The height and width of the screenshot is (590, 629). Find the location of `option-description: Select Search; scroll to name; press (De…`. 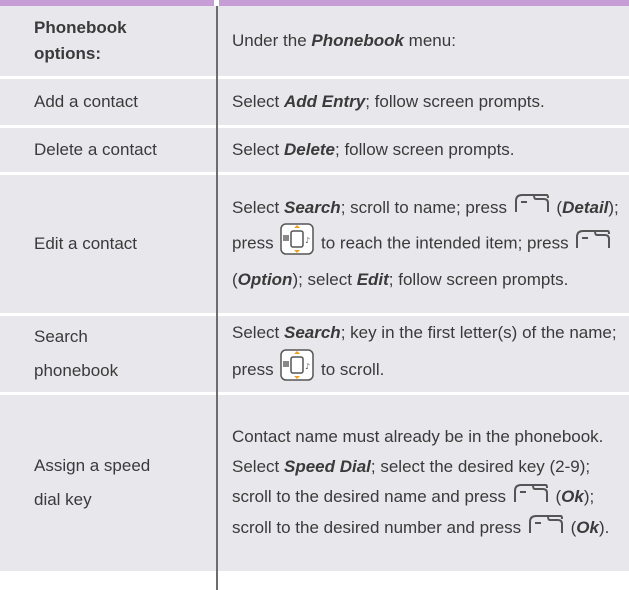

option-description: Select Search; scroll to name; press (De… is located at coordinates (428, 244).